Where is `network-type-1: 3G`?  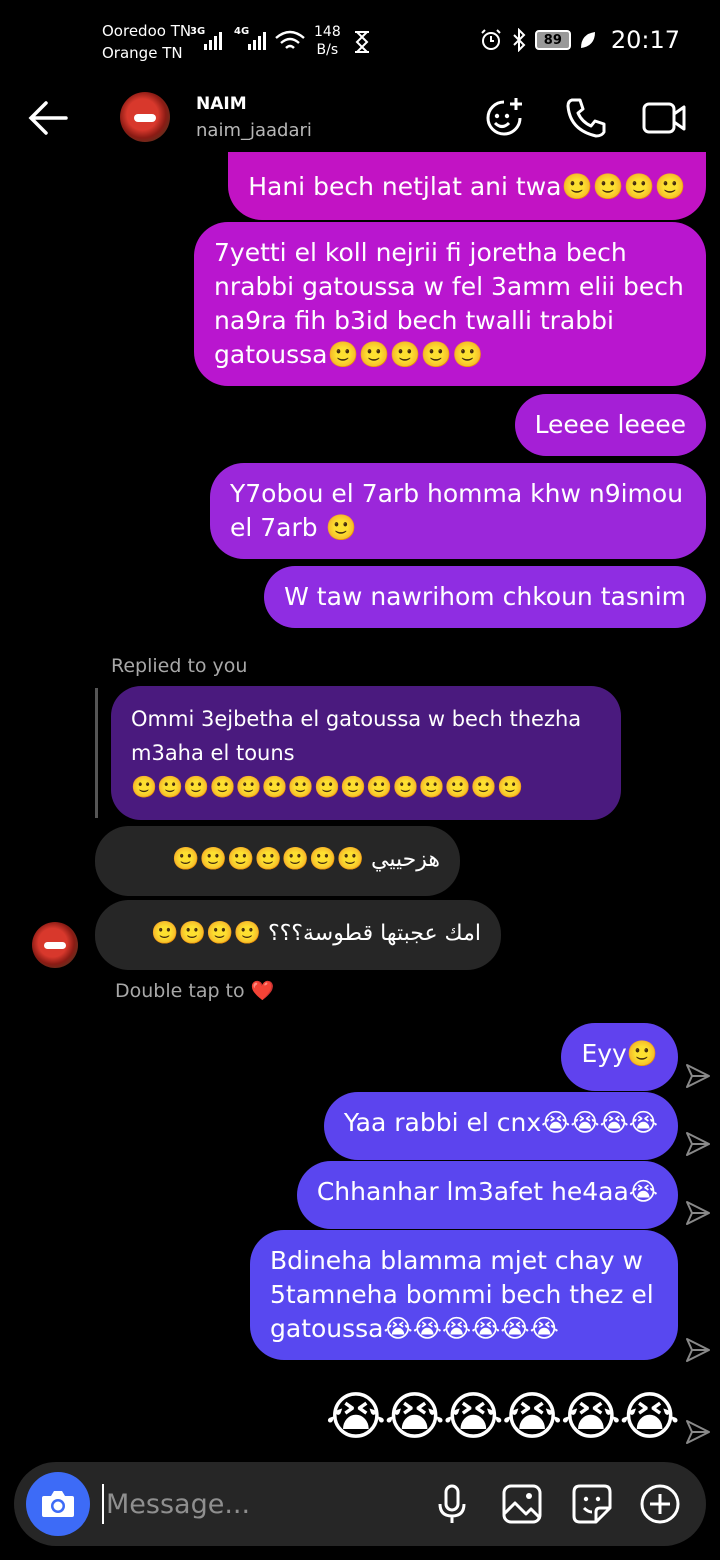
network-type-1: 3G is located at coordinates (198, 31).